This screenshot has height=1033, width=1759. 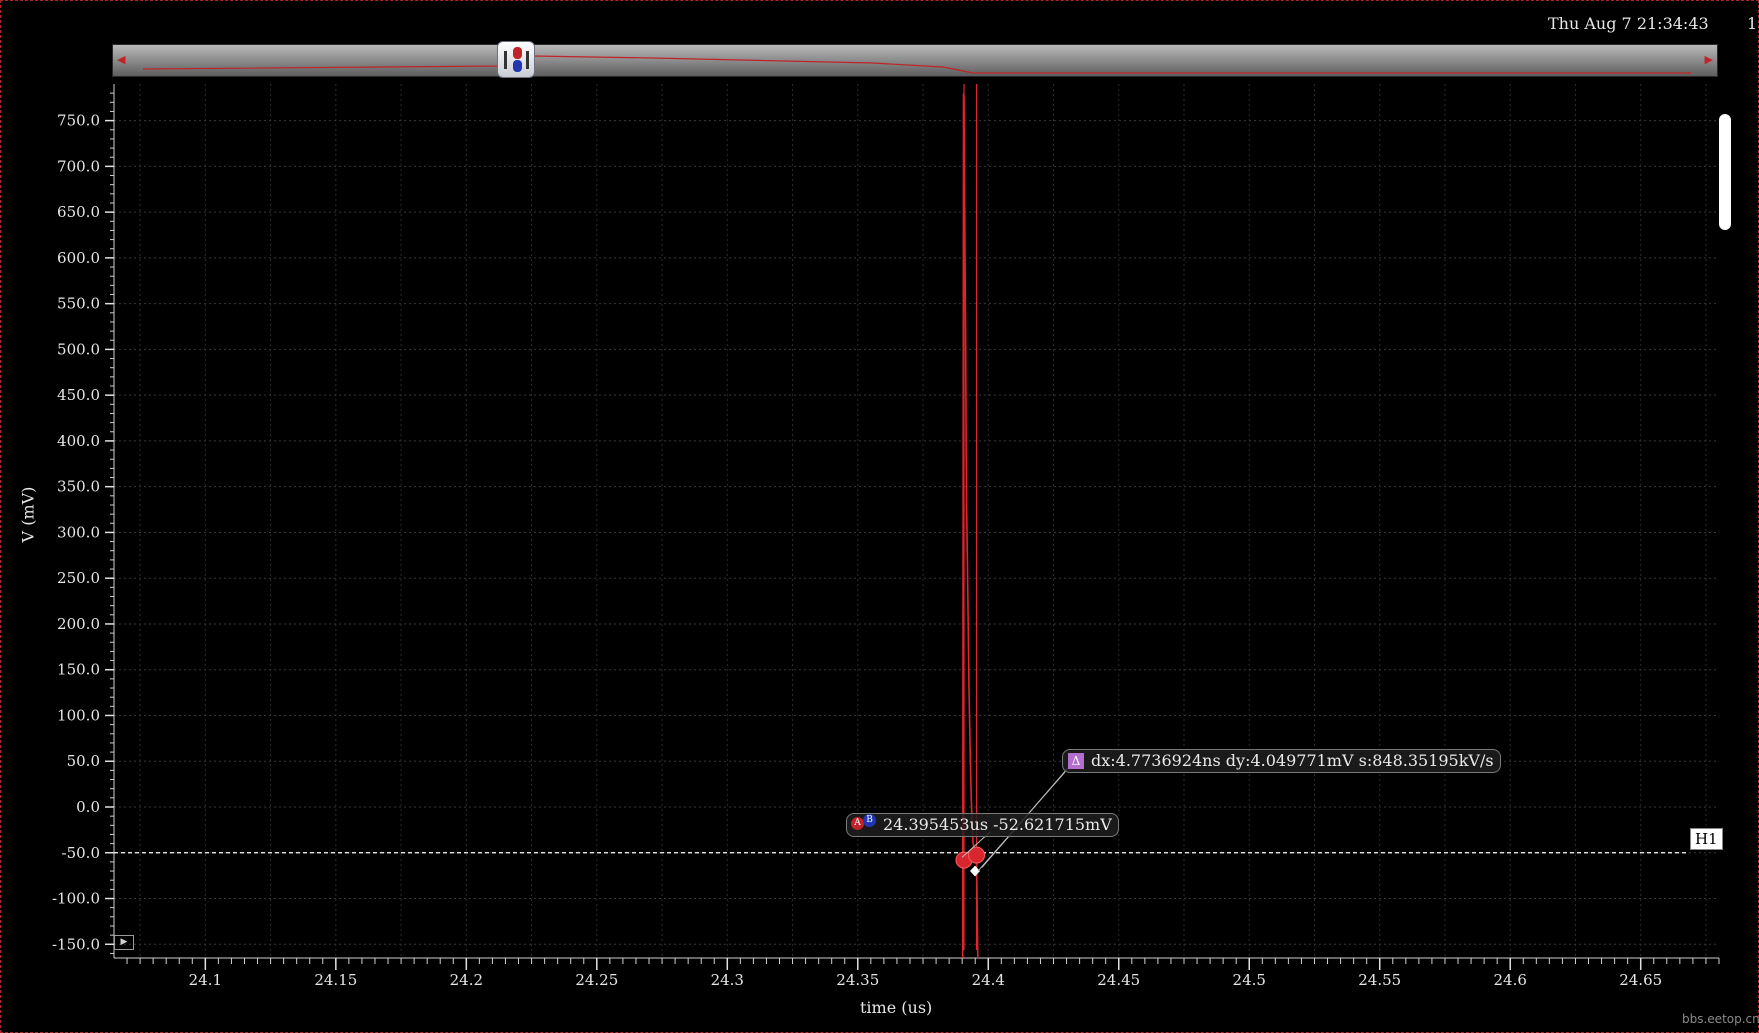 What do you see at coordinates (1118, 980) in the screenshot?
I see `x-tick-label: 24.45` at bounding box center [1118, 980].